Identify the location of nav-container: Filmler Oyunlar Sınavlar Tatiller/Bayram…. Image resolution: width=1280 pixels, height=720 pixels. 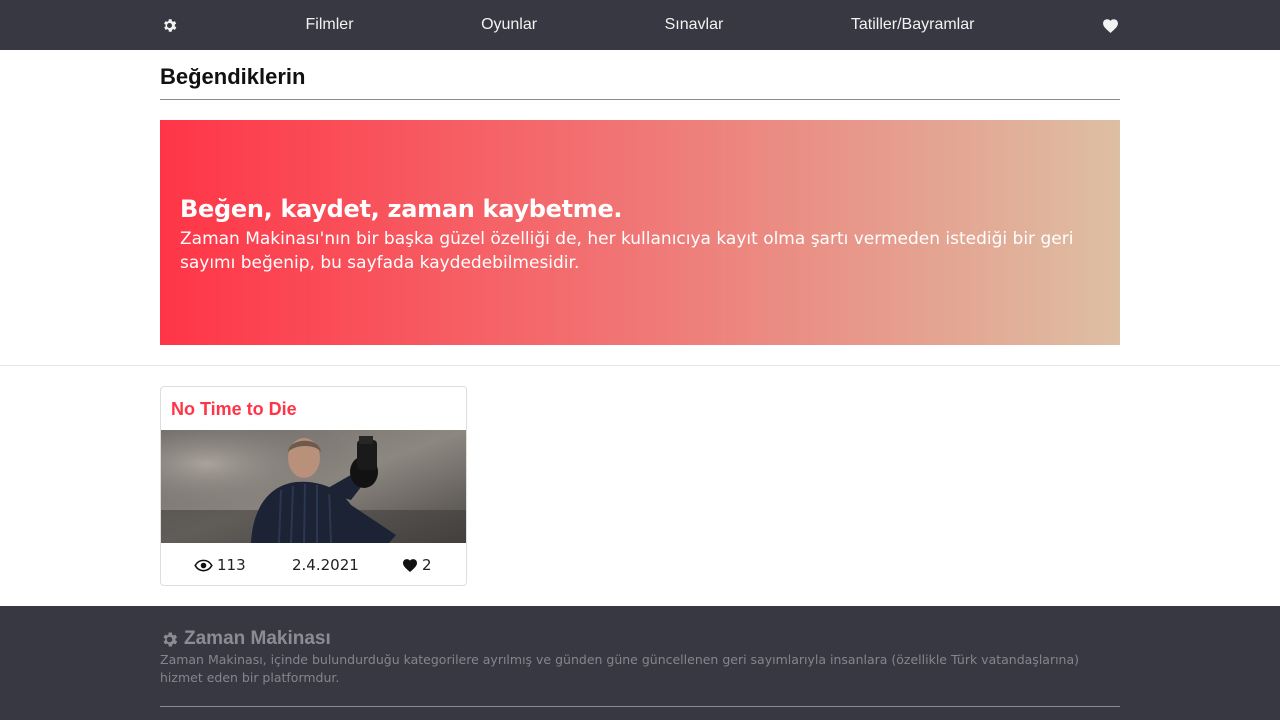
(640, 25).